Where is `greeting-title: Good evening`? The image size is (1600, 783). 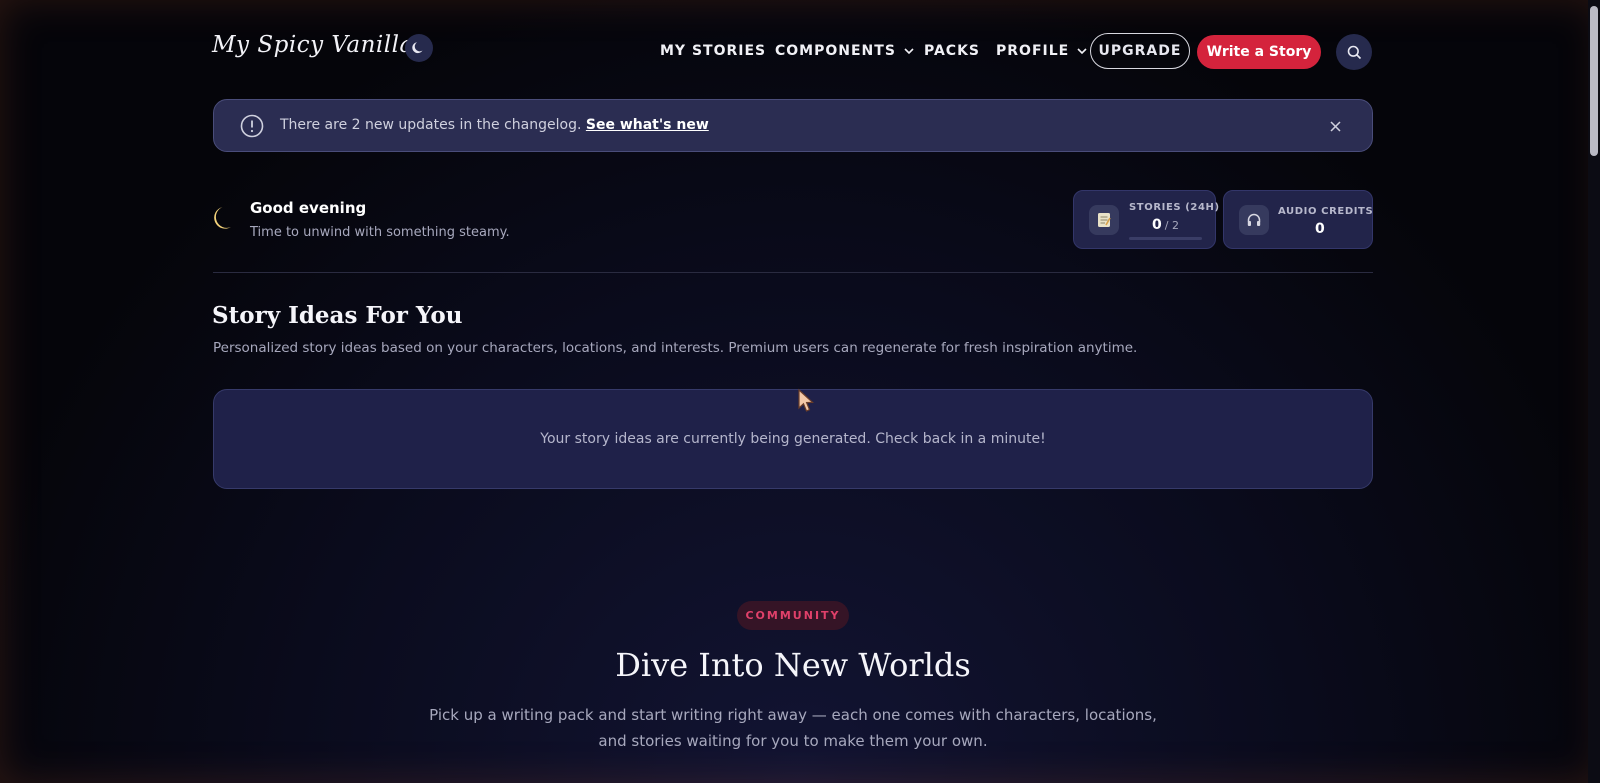
greeting-title: Good evening is located at coordinates (308, 208).